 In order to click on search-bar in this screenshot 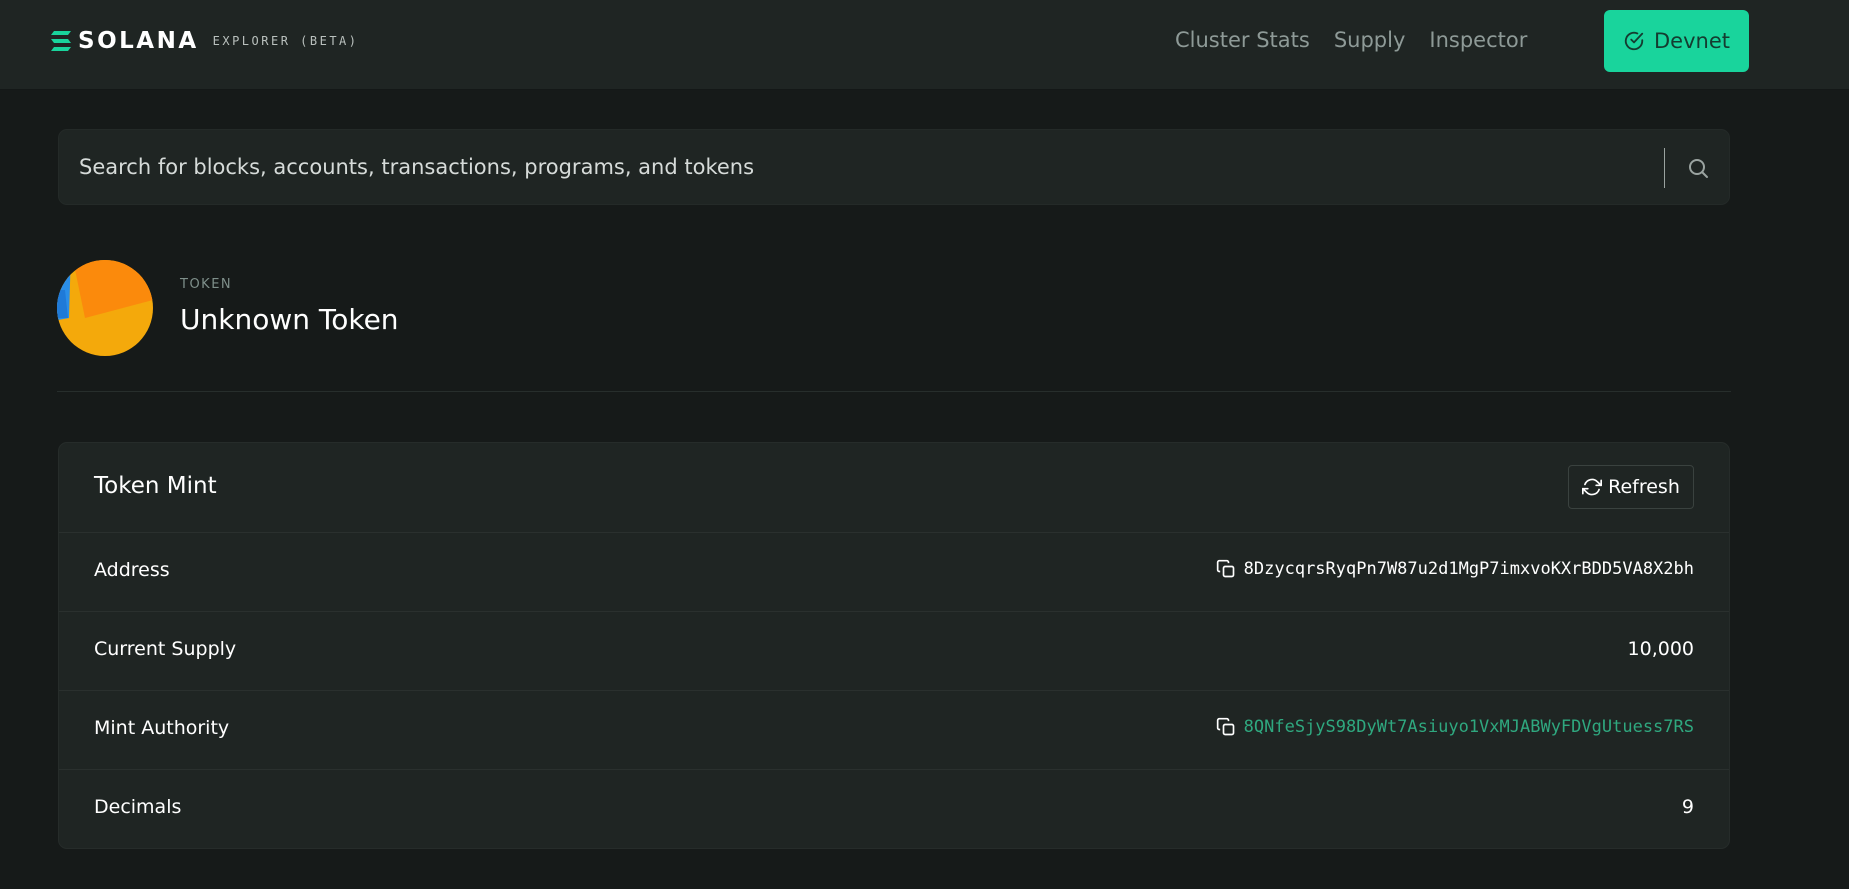, I will do `click(894, 167)`.